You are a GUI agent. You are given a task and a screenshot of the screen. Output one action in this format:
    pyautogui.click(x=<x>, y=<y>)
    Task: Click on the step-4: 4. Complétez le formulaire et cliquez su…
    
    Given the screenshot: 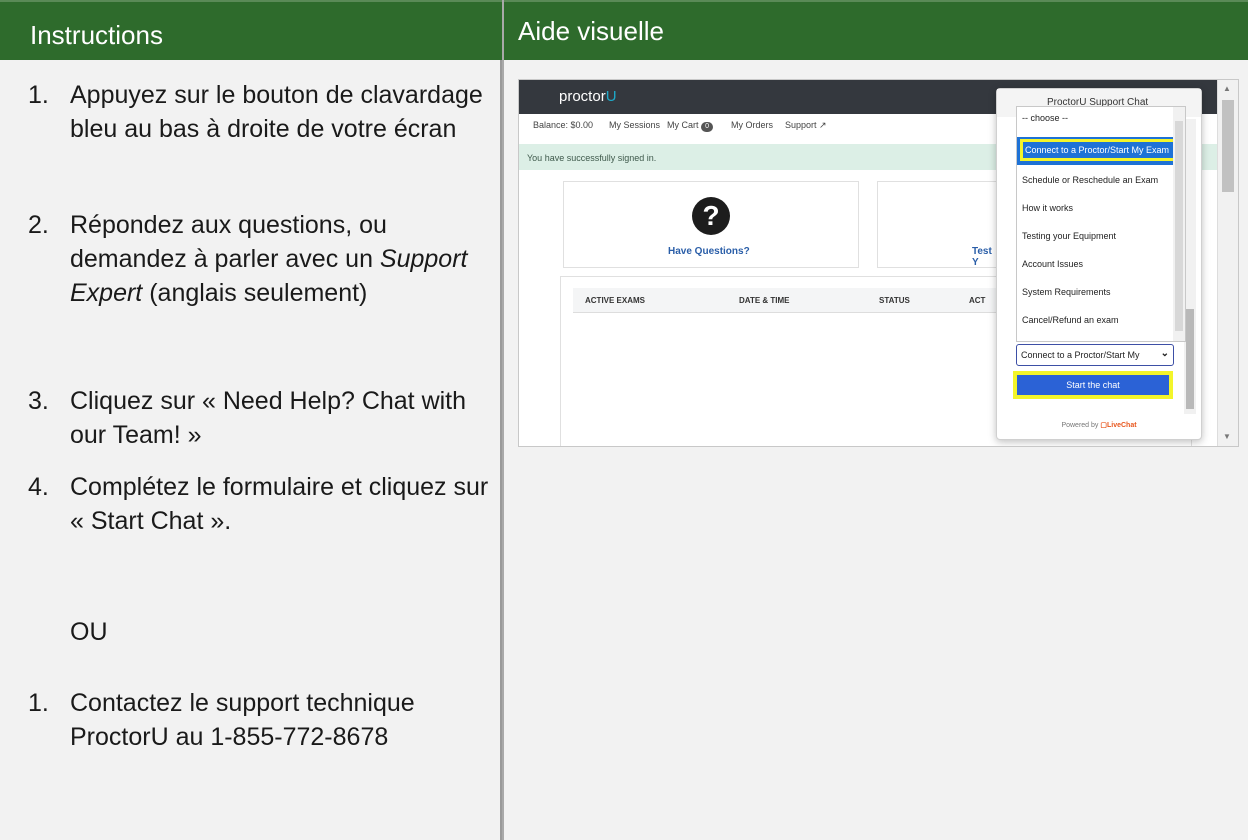 What is the action you would take?
    pyautogui.click(x=258, y=504)
    